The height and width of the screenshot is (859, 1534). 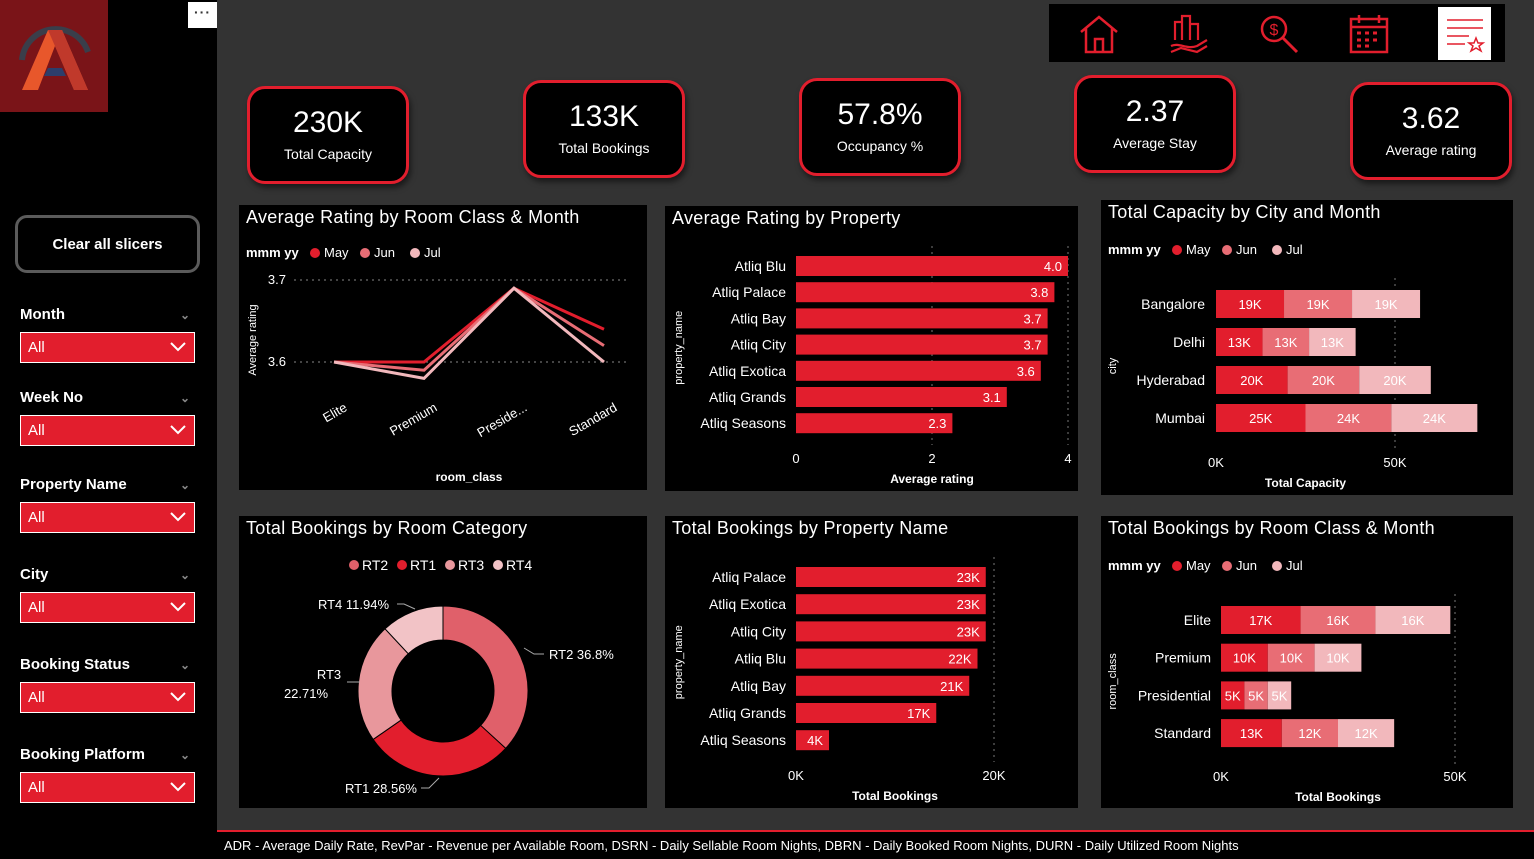 What do you see at coordinates (581, 654) in the screenshot?
I see `slice-label: RT2 36.8%` at bounding box center [581, 654].